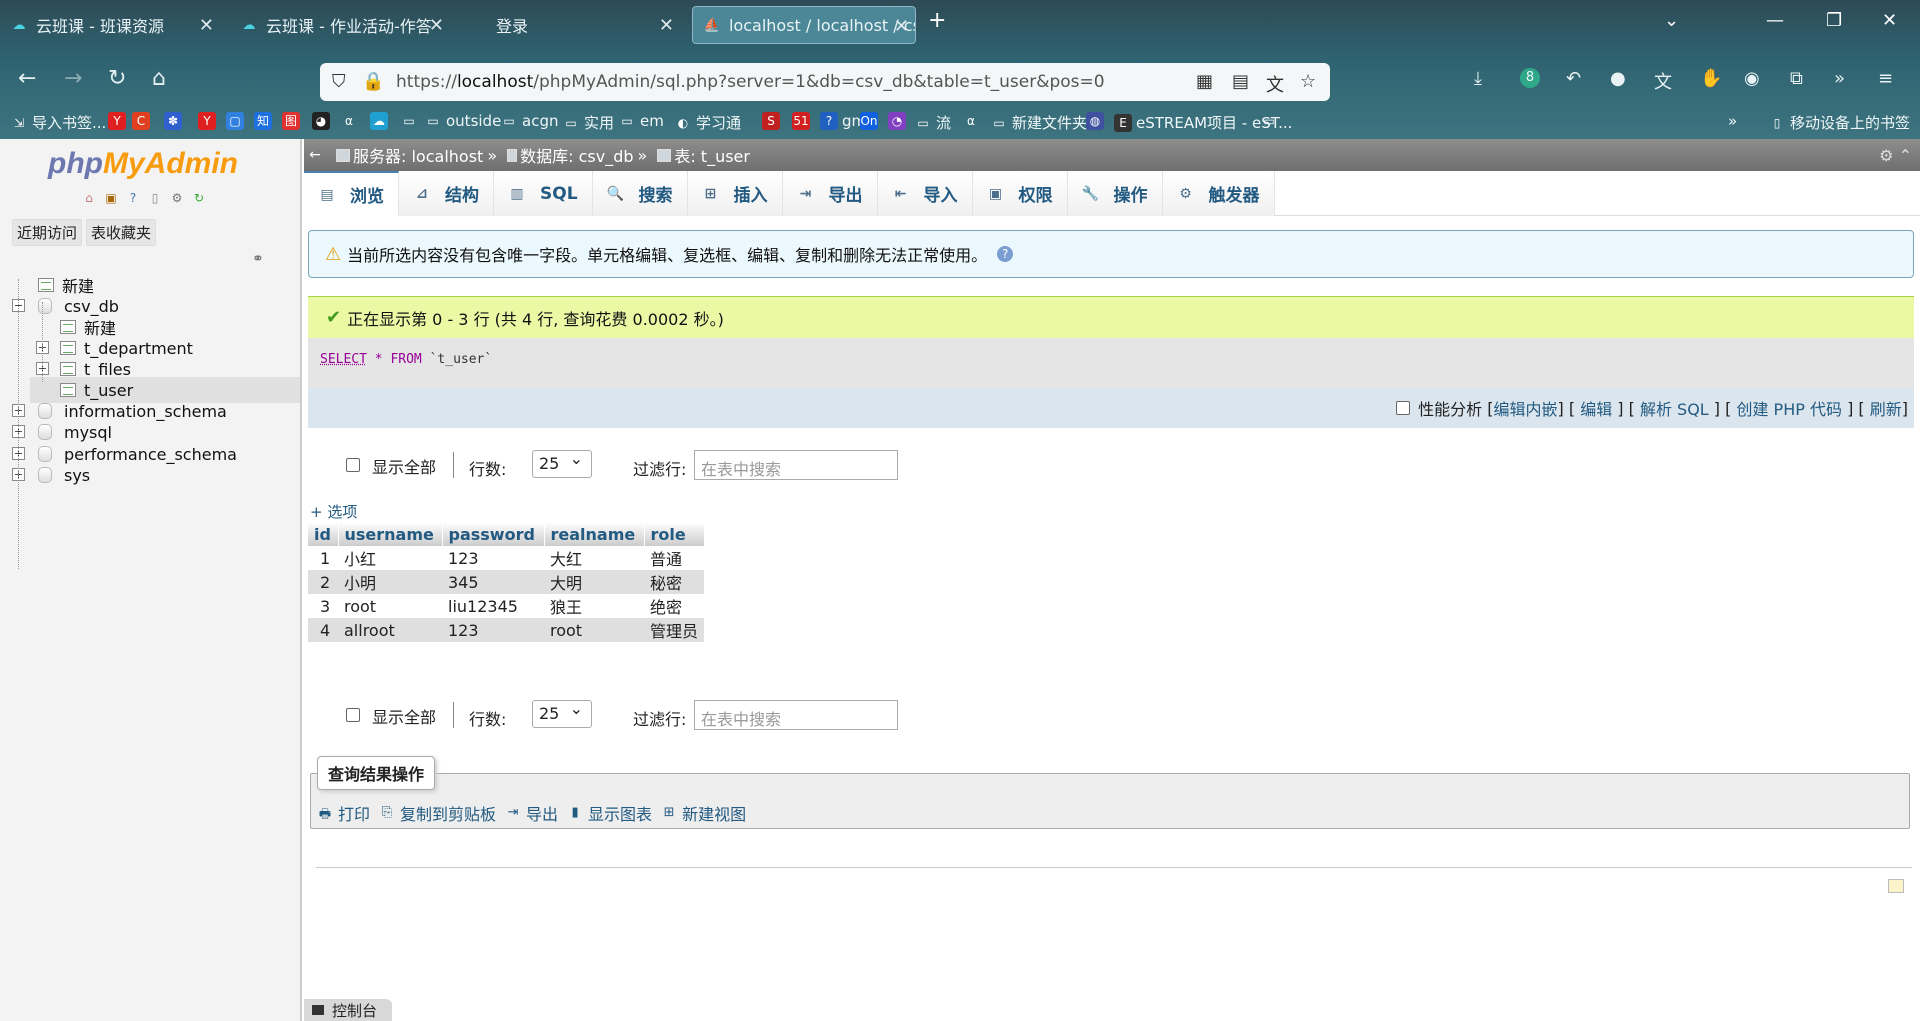 The height and width of the screenshot is (1021, 1920). I want to click on tab-triggers: ⚙ 触发器, so click(1218, 193).